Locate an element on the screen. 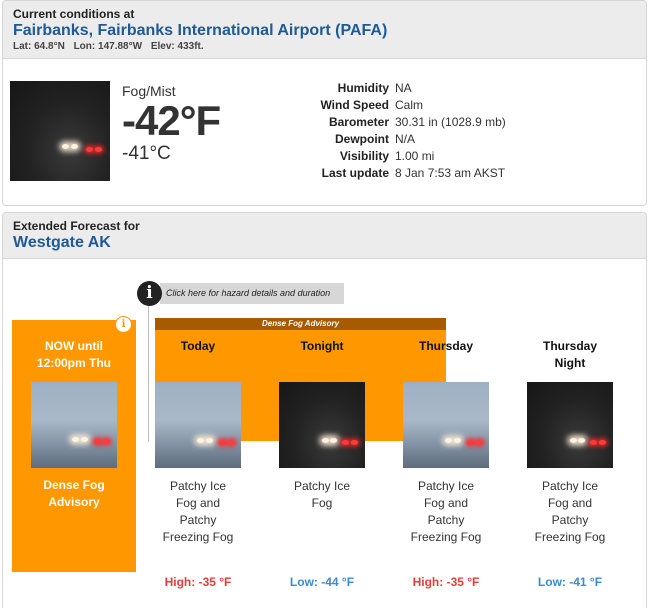 The height and width of the screenshot is (608, 649). now-condition-line1: Dense Fog is located at coordinates (74, 485).